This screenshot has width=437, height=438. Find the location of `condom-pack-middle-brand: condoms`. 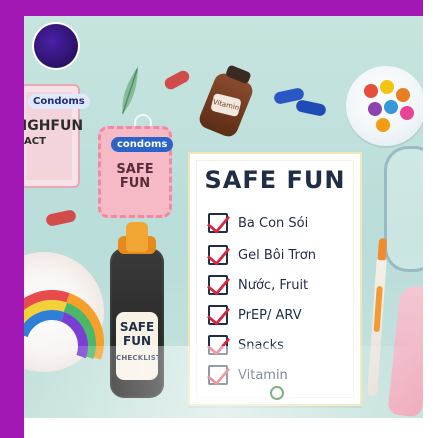

condom-pack-middle-brand: condoms is located at coordinates (142, 144).